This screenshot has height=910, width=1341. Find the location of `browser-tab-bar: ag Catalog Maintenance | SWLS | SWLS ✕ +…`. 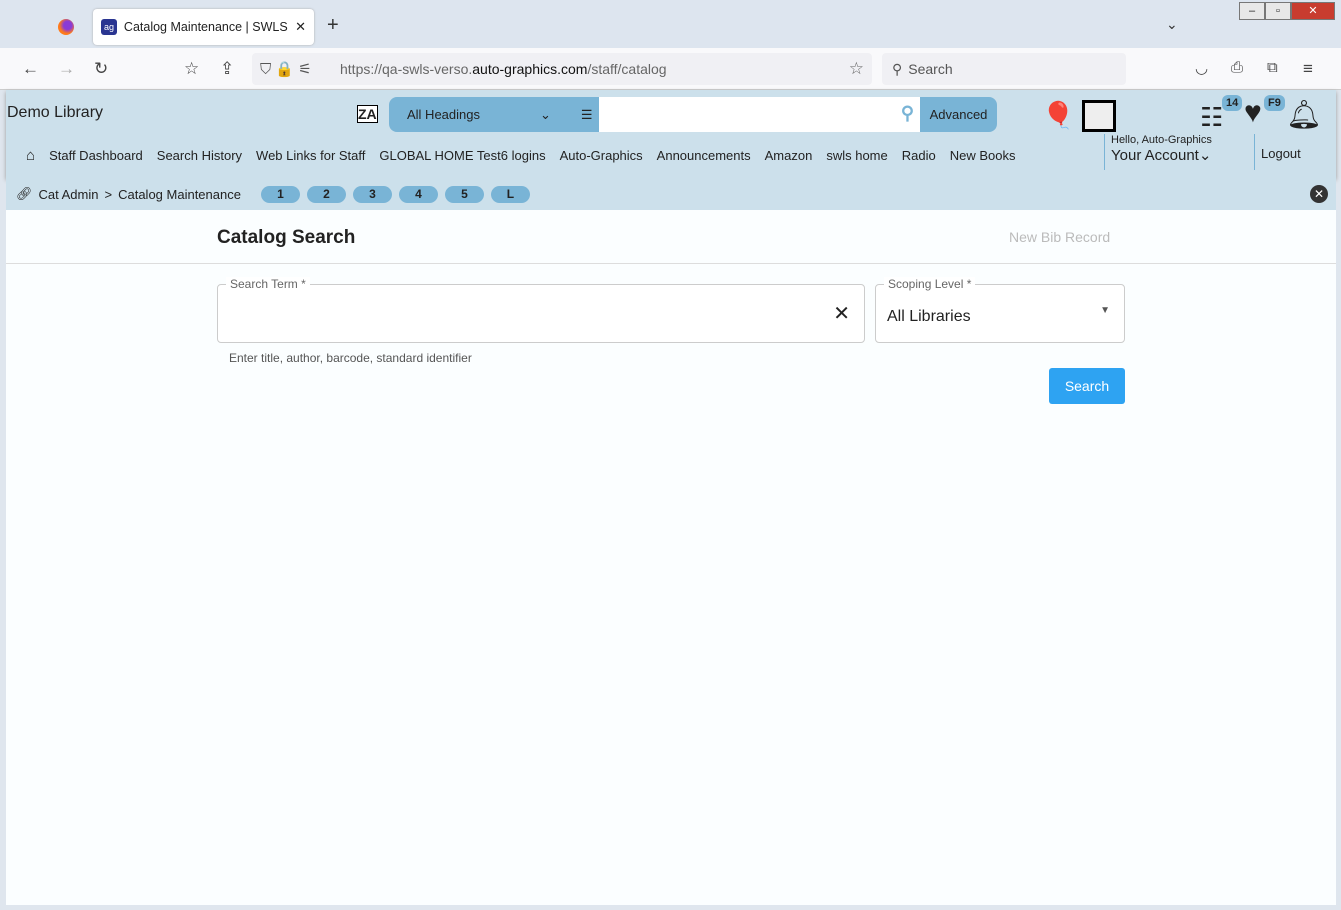

browser-tab-bar: ag Catalog Maintenance | SWLS | SWLS ✕ +… is located at coordinates (670, 24).